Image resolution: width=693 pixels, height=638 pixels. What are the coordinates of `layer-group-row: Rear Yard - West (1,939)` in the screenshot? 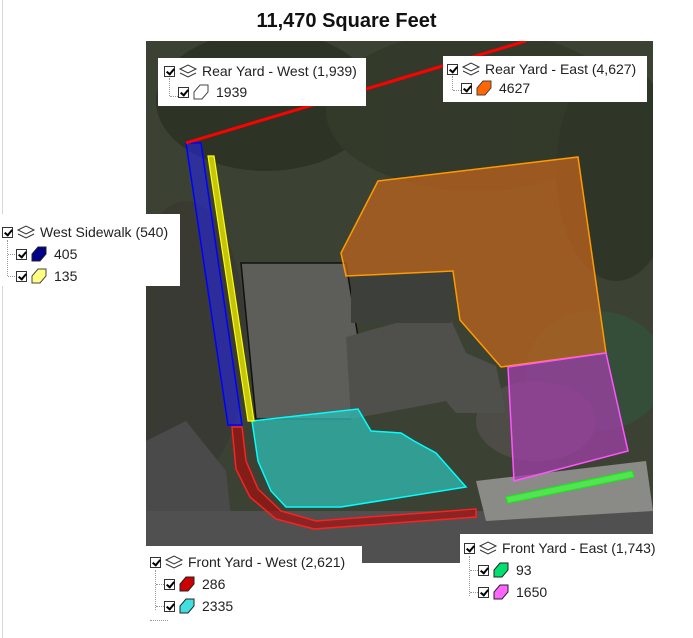 It's located at (260, 71).